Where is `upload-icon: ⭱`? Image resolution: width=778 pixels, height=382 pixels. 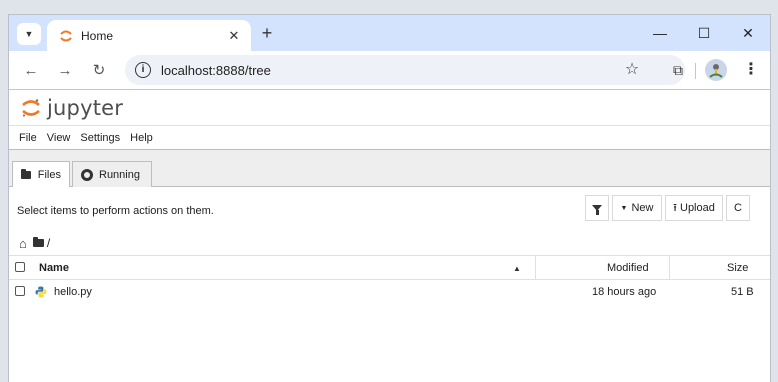 upload-icon: ⭱ is located at coordinates (675, 207).